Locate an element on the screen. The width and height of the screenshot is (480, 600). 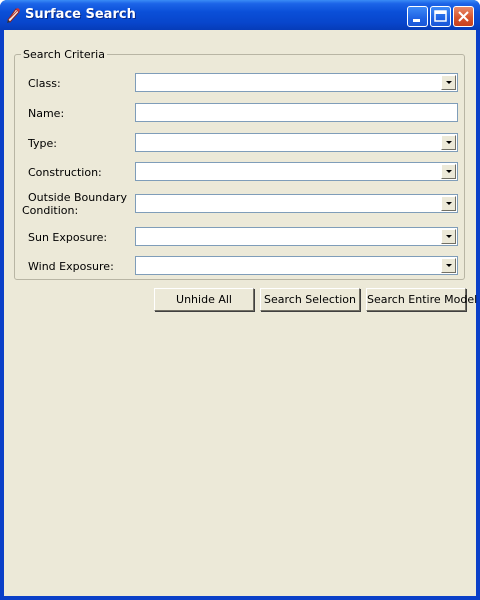
search-entire-model-button: Search Entire Model is located at coordinates (421, 299).